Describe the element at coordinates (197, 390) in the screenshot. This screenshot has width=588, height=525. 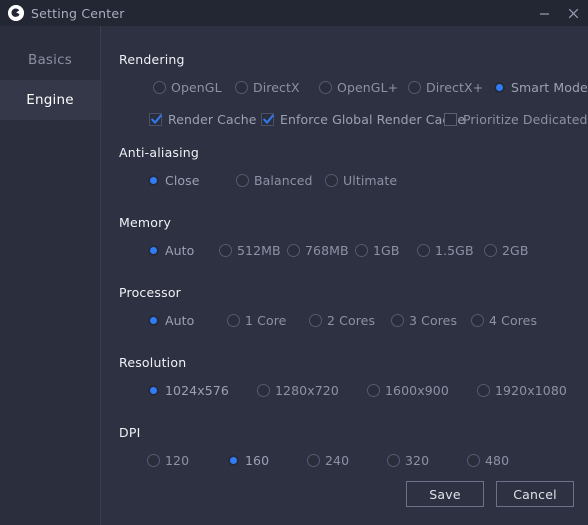
I see `option-label: 1024x576` at that location.